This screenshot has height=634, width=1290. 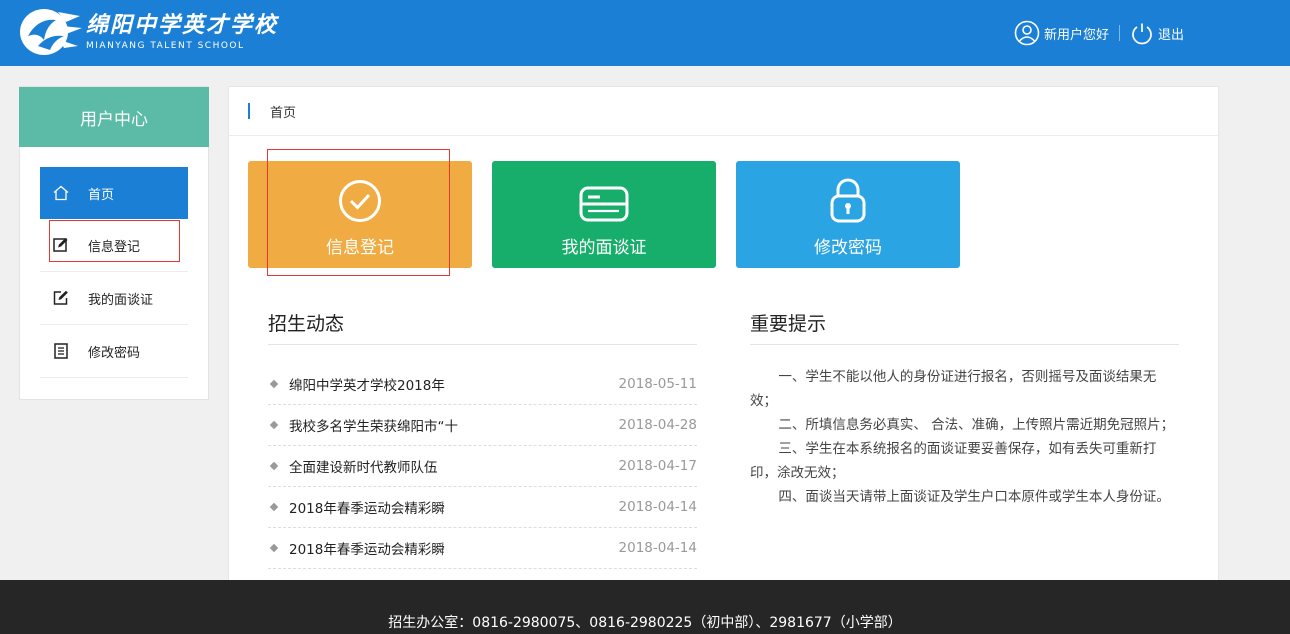 What do you see at coordinates (363, 468) in the screenshot?
I see `news-item-title: 全面建设新时代教师队伍` at bounding box center [363, 468].